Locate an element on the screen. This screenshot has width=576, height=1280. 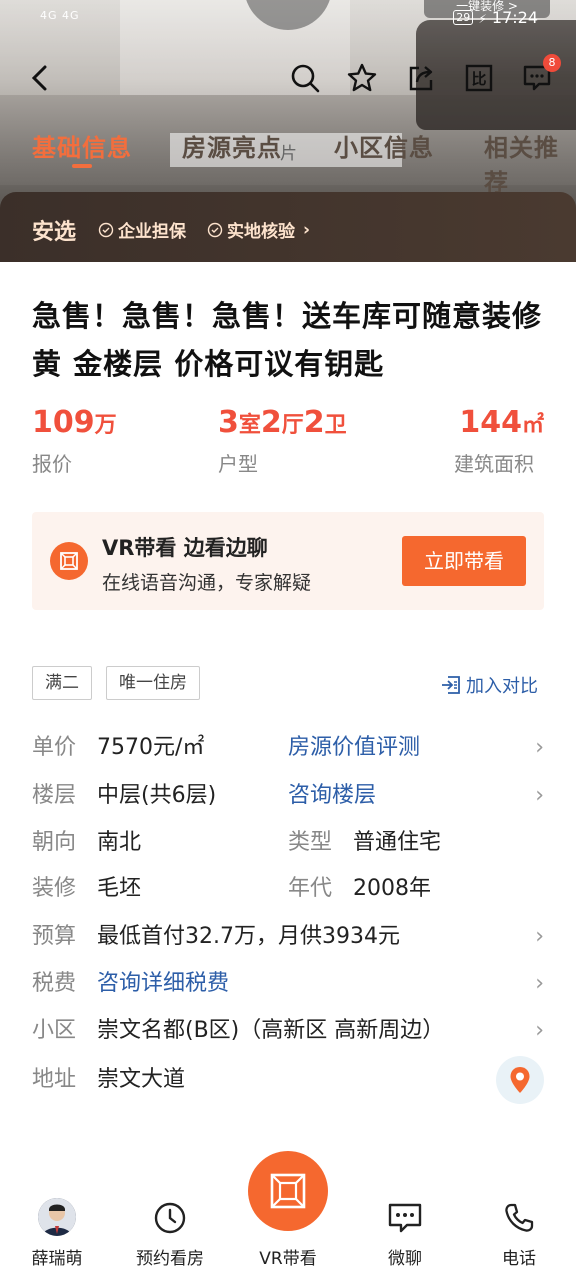
detail-tax: 税费 咨询详细税费 › is located at coordinates (288, 984).